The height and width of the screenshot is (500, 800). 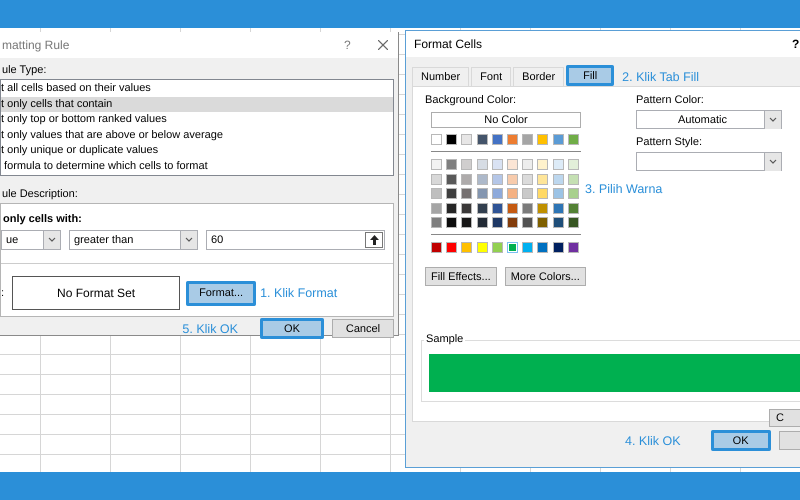 I want to click on rule-type-option: t only unique or duplicate values, so click(x=197, y=150).